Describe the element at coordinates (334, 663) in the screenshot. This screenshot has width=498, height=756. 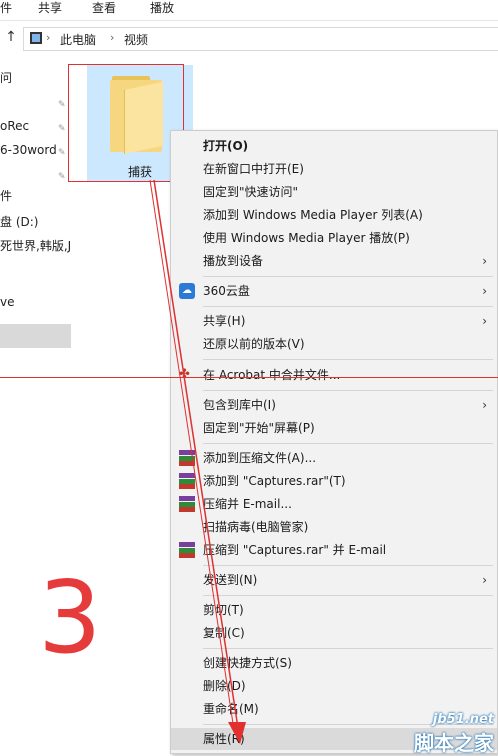
I see `menu-item-create-shortcut: 创建快捷方式(S)` at that location.